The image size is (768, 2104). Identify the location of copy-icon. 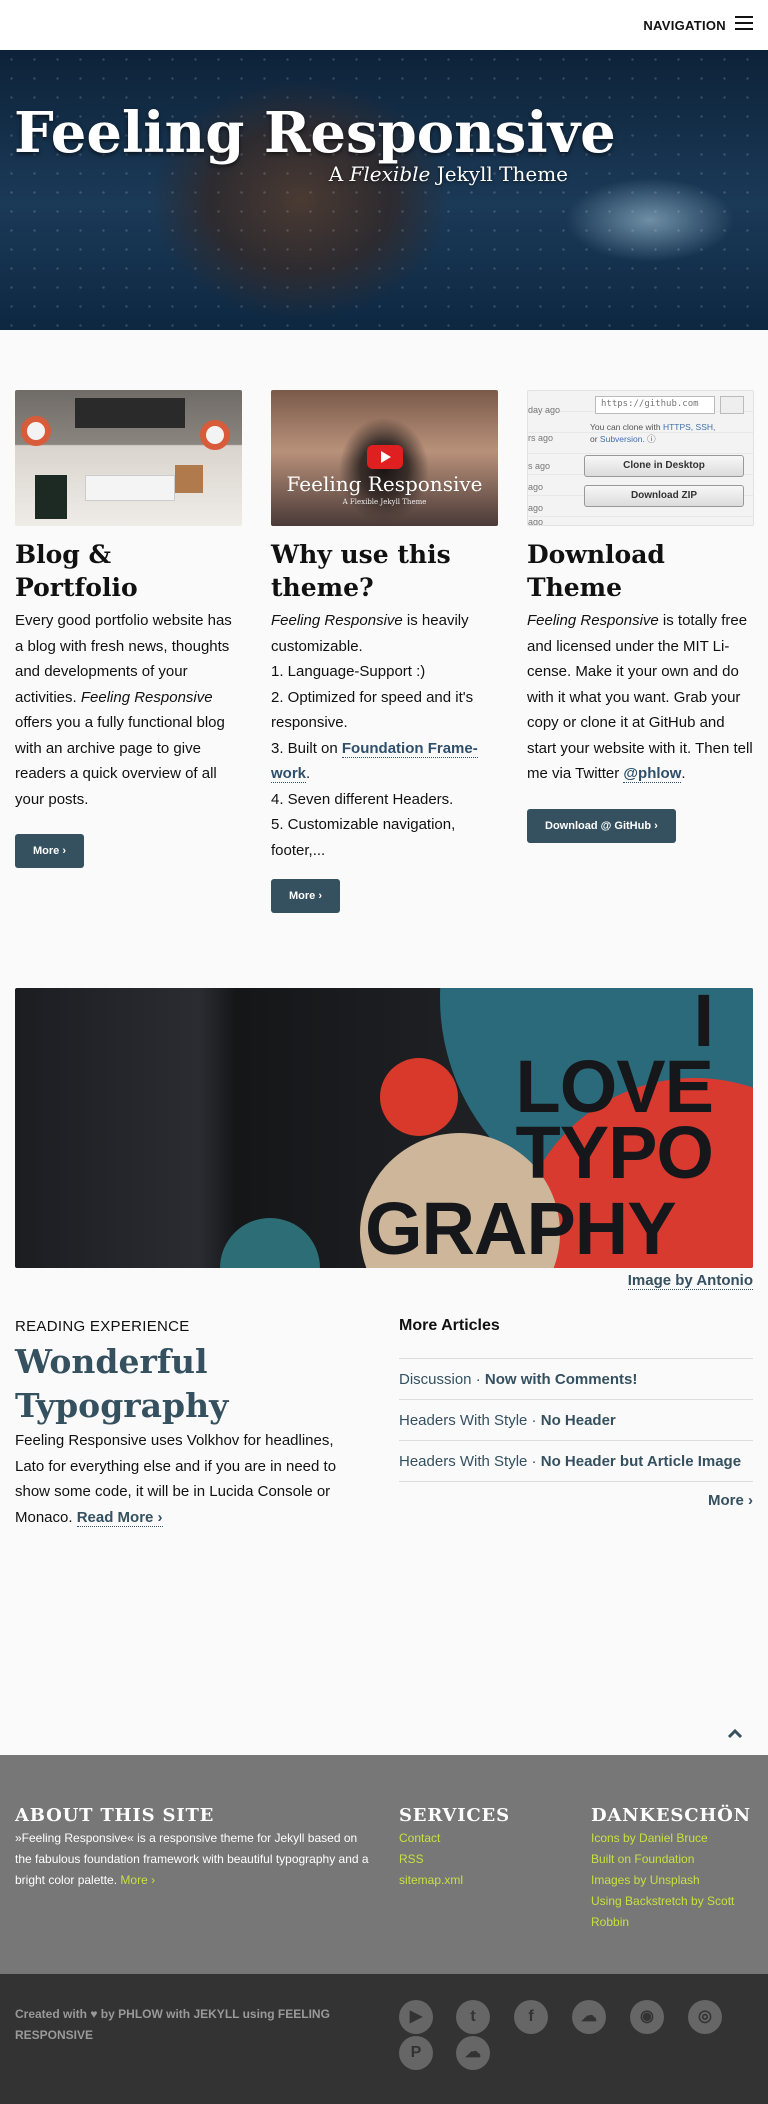
(732, 405).